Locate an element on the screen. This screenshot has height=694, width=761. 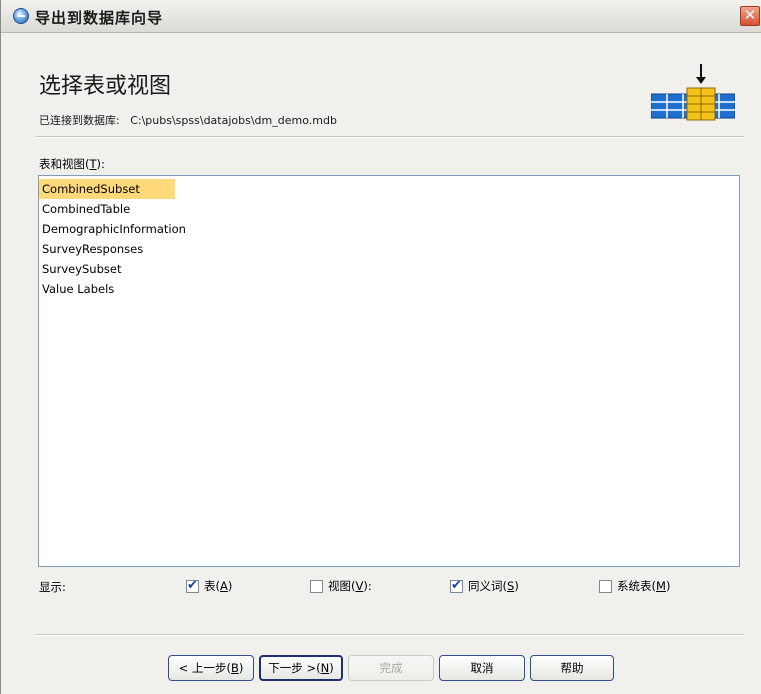
title-bar: 导出到数据库向导 ✕ is located at coordinates (381, 16).